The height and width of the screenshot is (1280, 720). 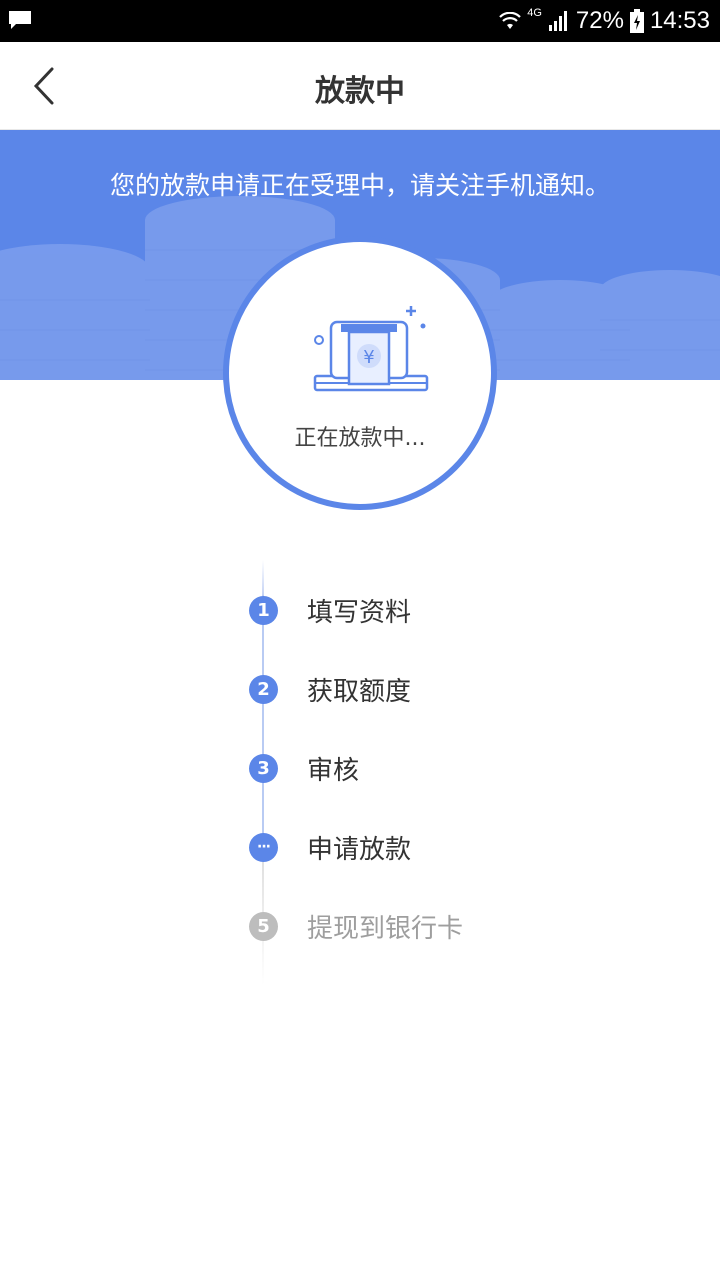 What do you see at coordinates (360, 91) in the screenshot?
I see `page-title: 放款中` at bounding box center [360, 91].